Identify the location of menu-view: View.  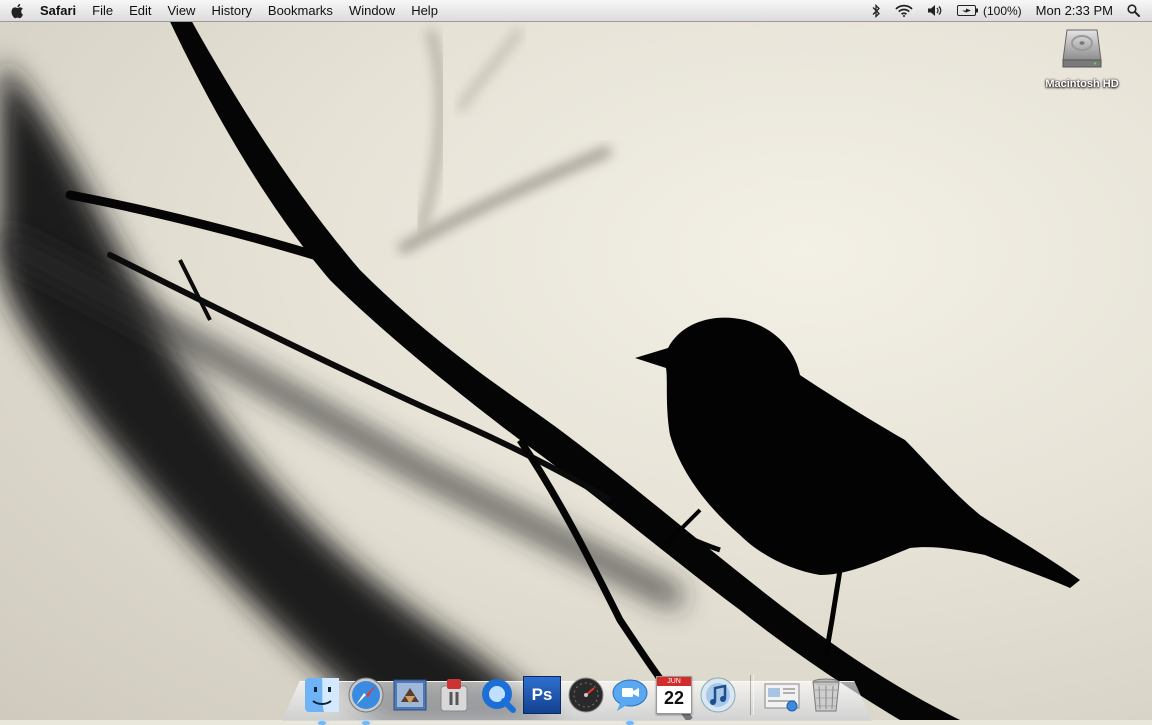
(182, 10).